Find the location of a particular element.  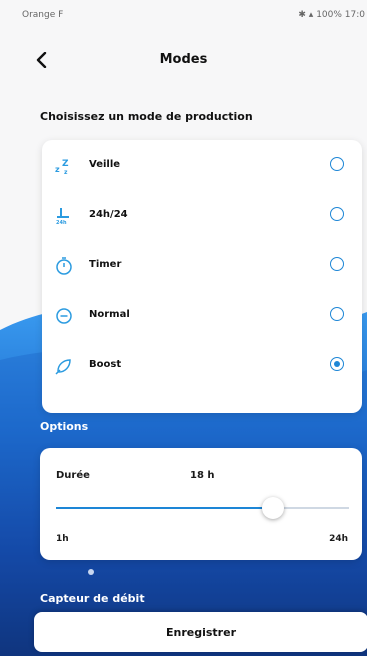

status-bar: Orange F ✱ ▴ 100% 17:0 is located at coordinates (183, 15).